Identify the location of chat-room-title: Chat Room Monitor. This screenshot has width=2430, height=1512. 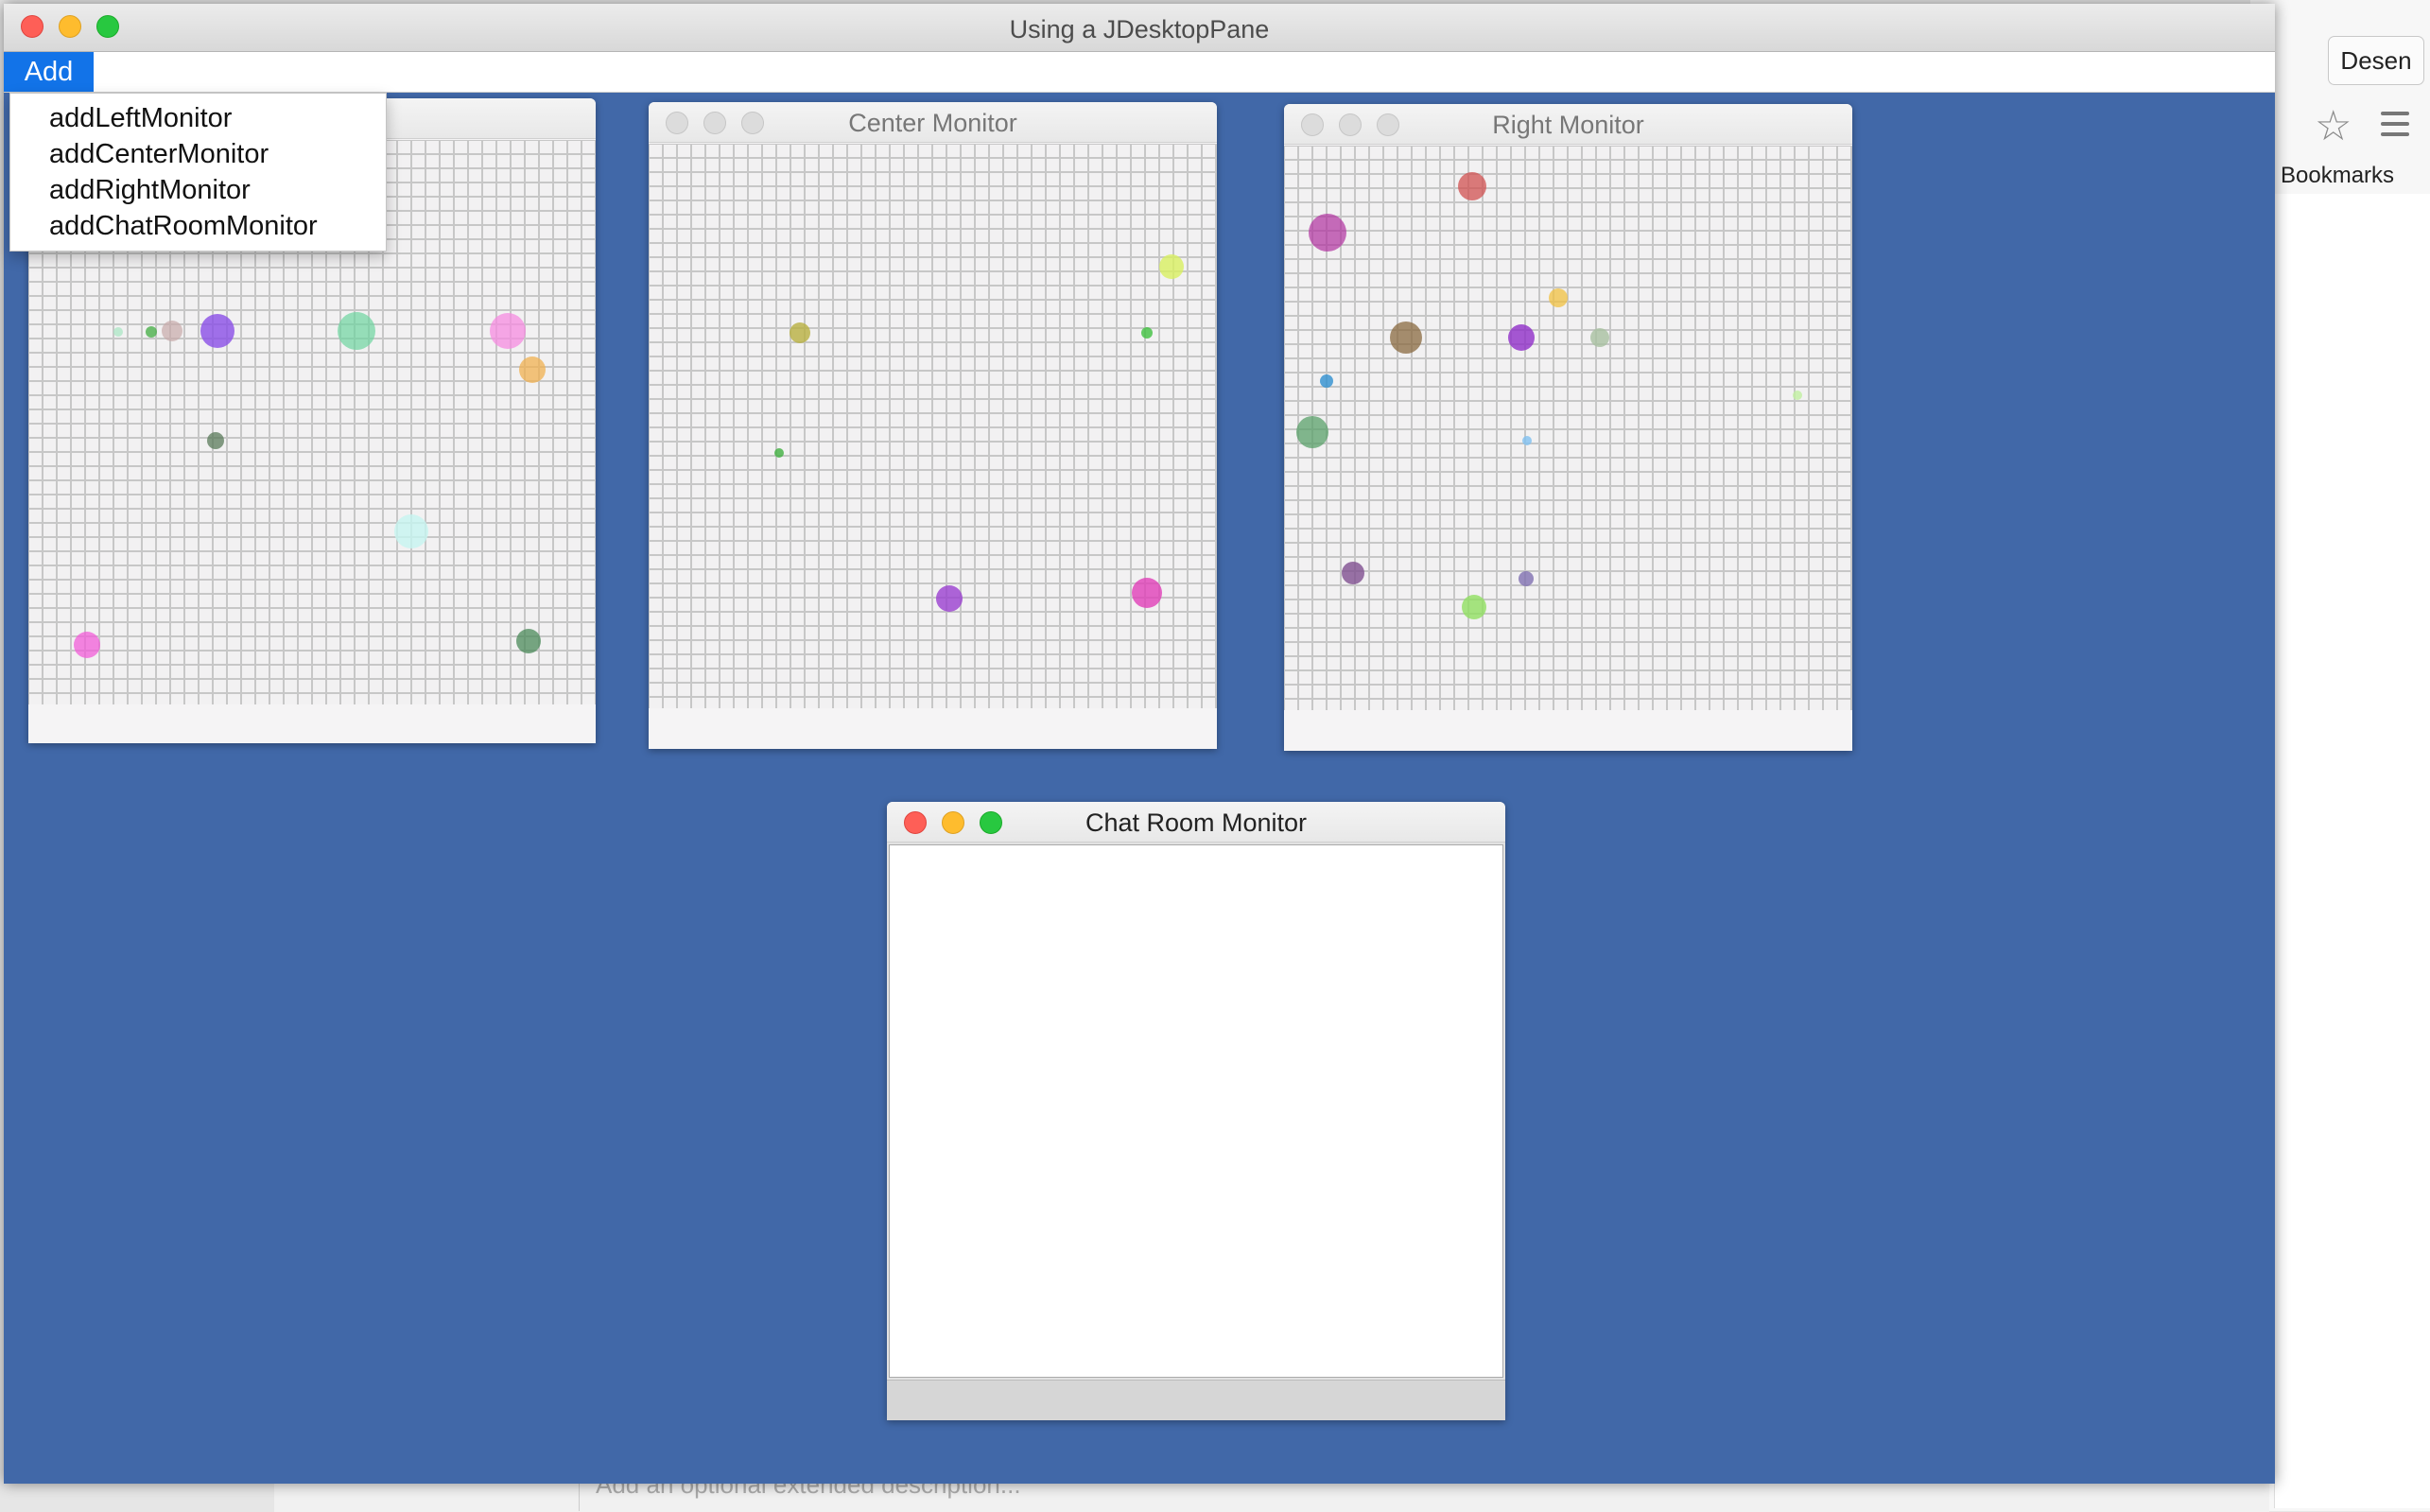
(1196, 822).